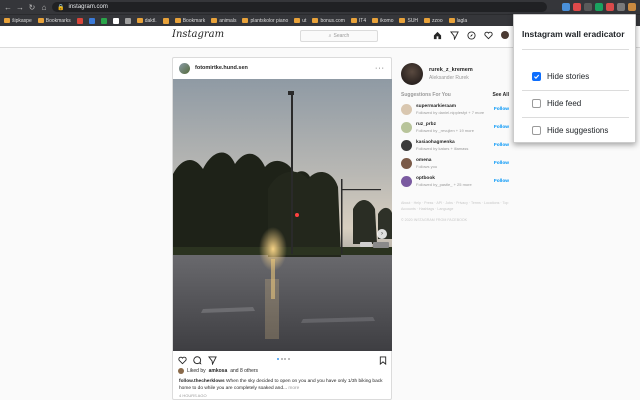 The width and height of the screenshot is (640, 400). I want to click on bookmark: Bookmark, so click(189, 21).